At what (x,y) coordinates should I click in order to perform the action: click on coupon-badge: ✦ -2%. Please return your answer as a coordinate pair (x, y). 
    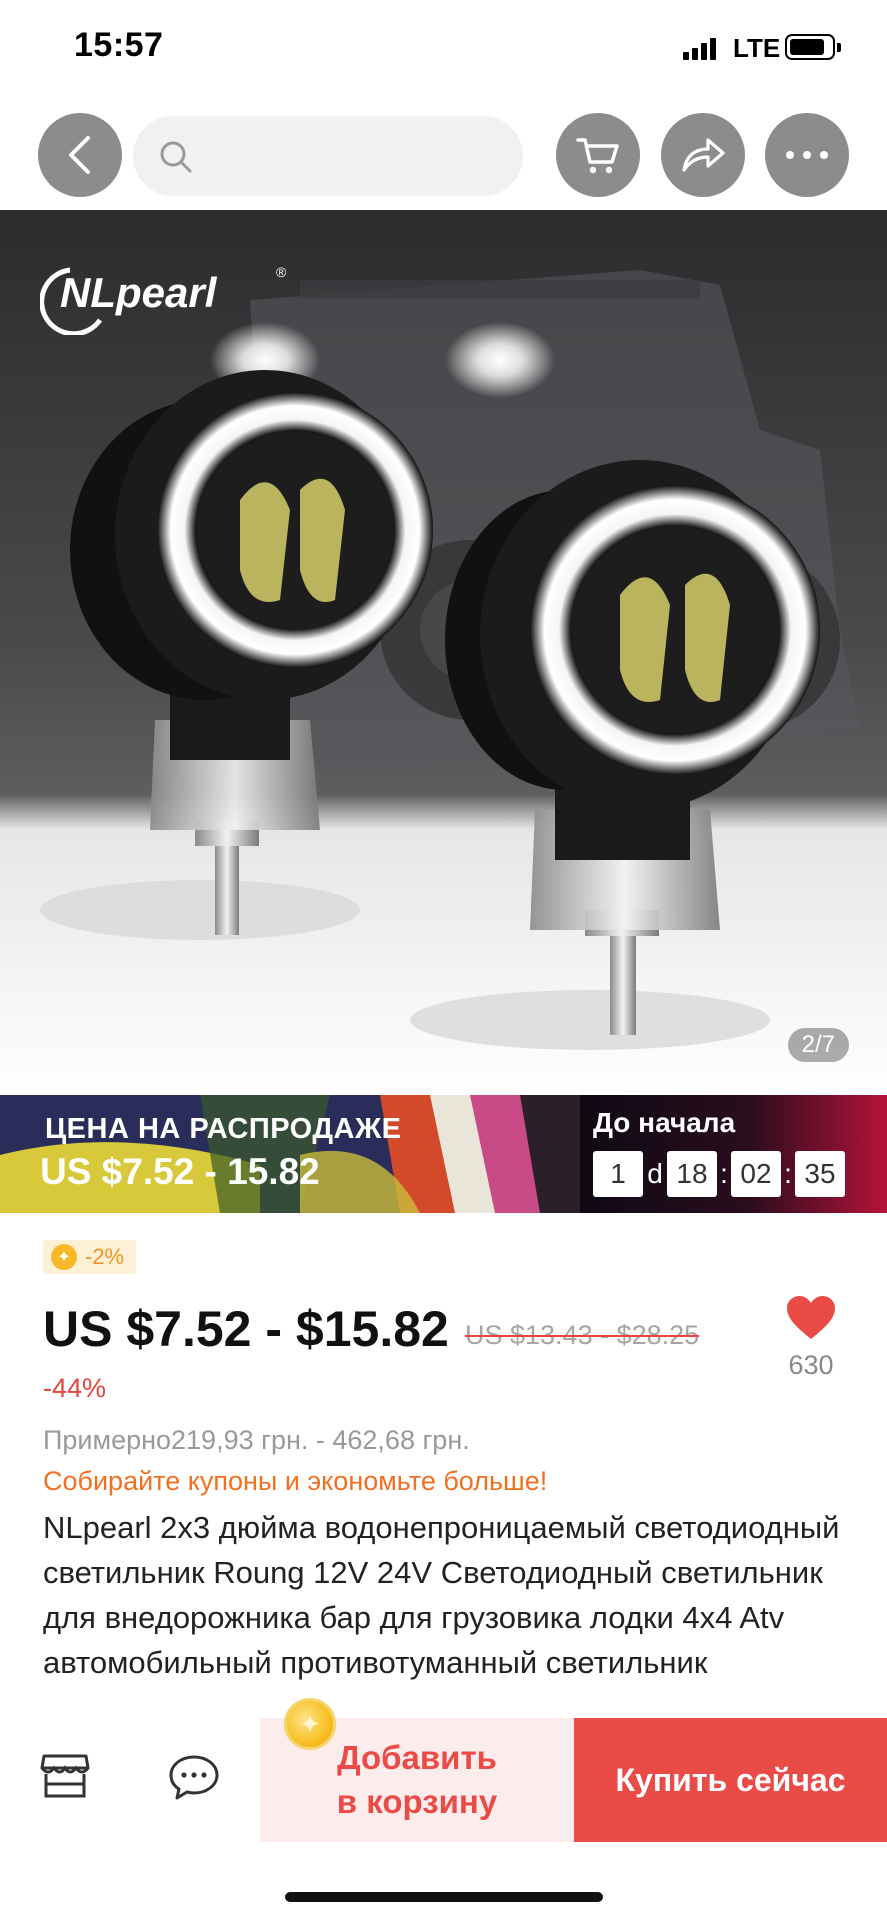
    Looking at the image, I should click on (90, 1257).